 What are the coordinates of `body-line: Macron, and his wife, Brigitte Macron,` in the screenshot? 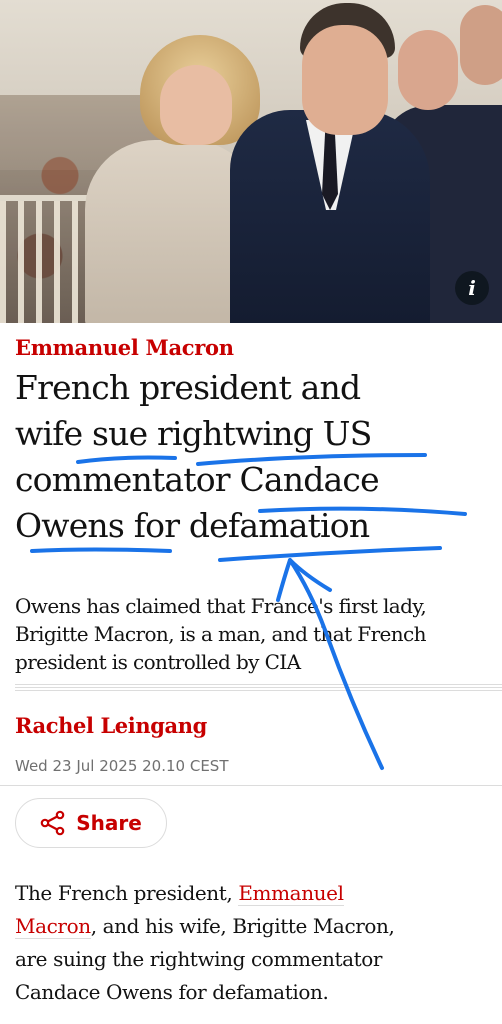 It's located at (255, 926).